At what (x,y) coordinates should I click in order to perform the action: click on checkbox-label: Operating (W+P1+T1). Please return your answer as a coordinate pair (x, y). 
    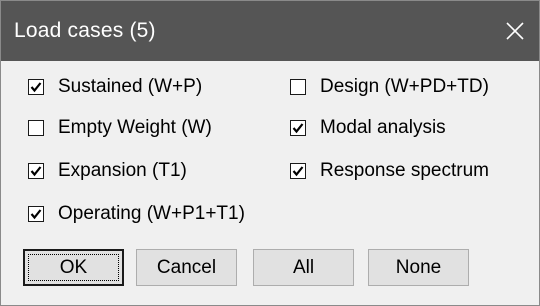
    Looking at the image, I should click on (151, 213).